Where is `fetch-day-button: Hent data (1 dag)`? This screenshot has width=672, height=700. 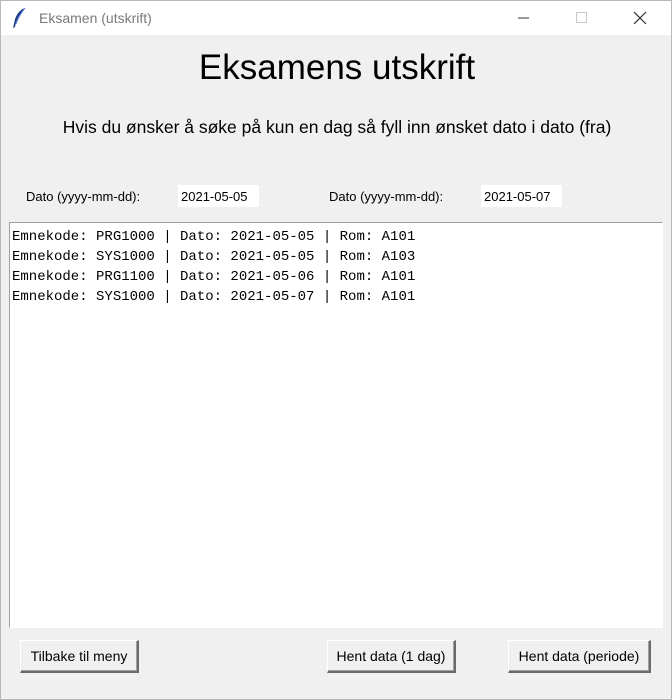 fetch-day-button: Hent data (1 dag) is located at coordinates (391, 656).